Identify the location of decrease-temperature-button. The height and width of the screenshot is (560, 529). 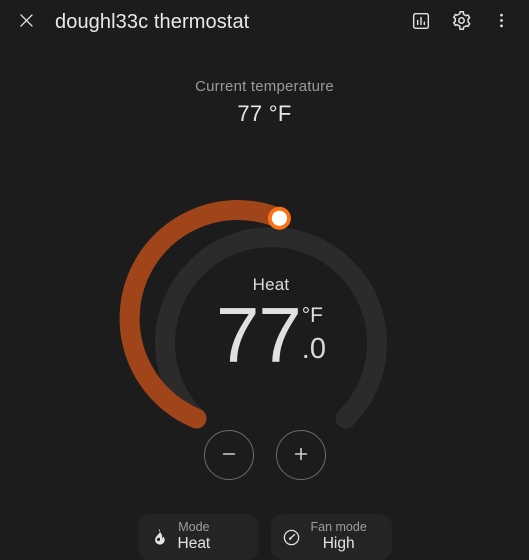
(228, 455).